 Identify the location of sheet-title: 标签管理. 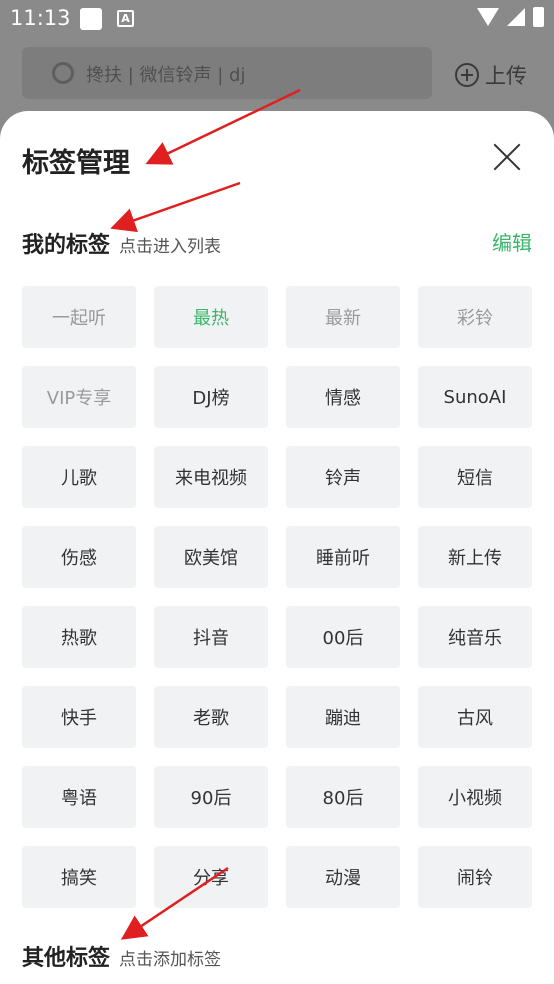
(76, 163).